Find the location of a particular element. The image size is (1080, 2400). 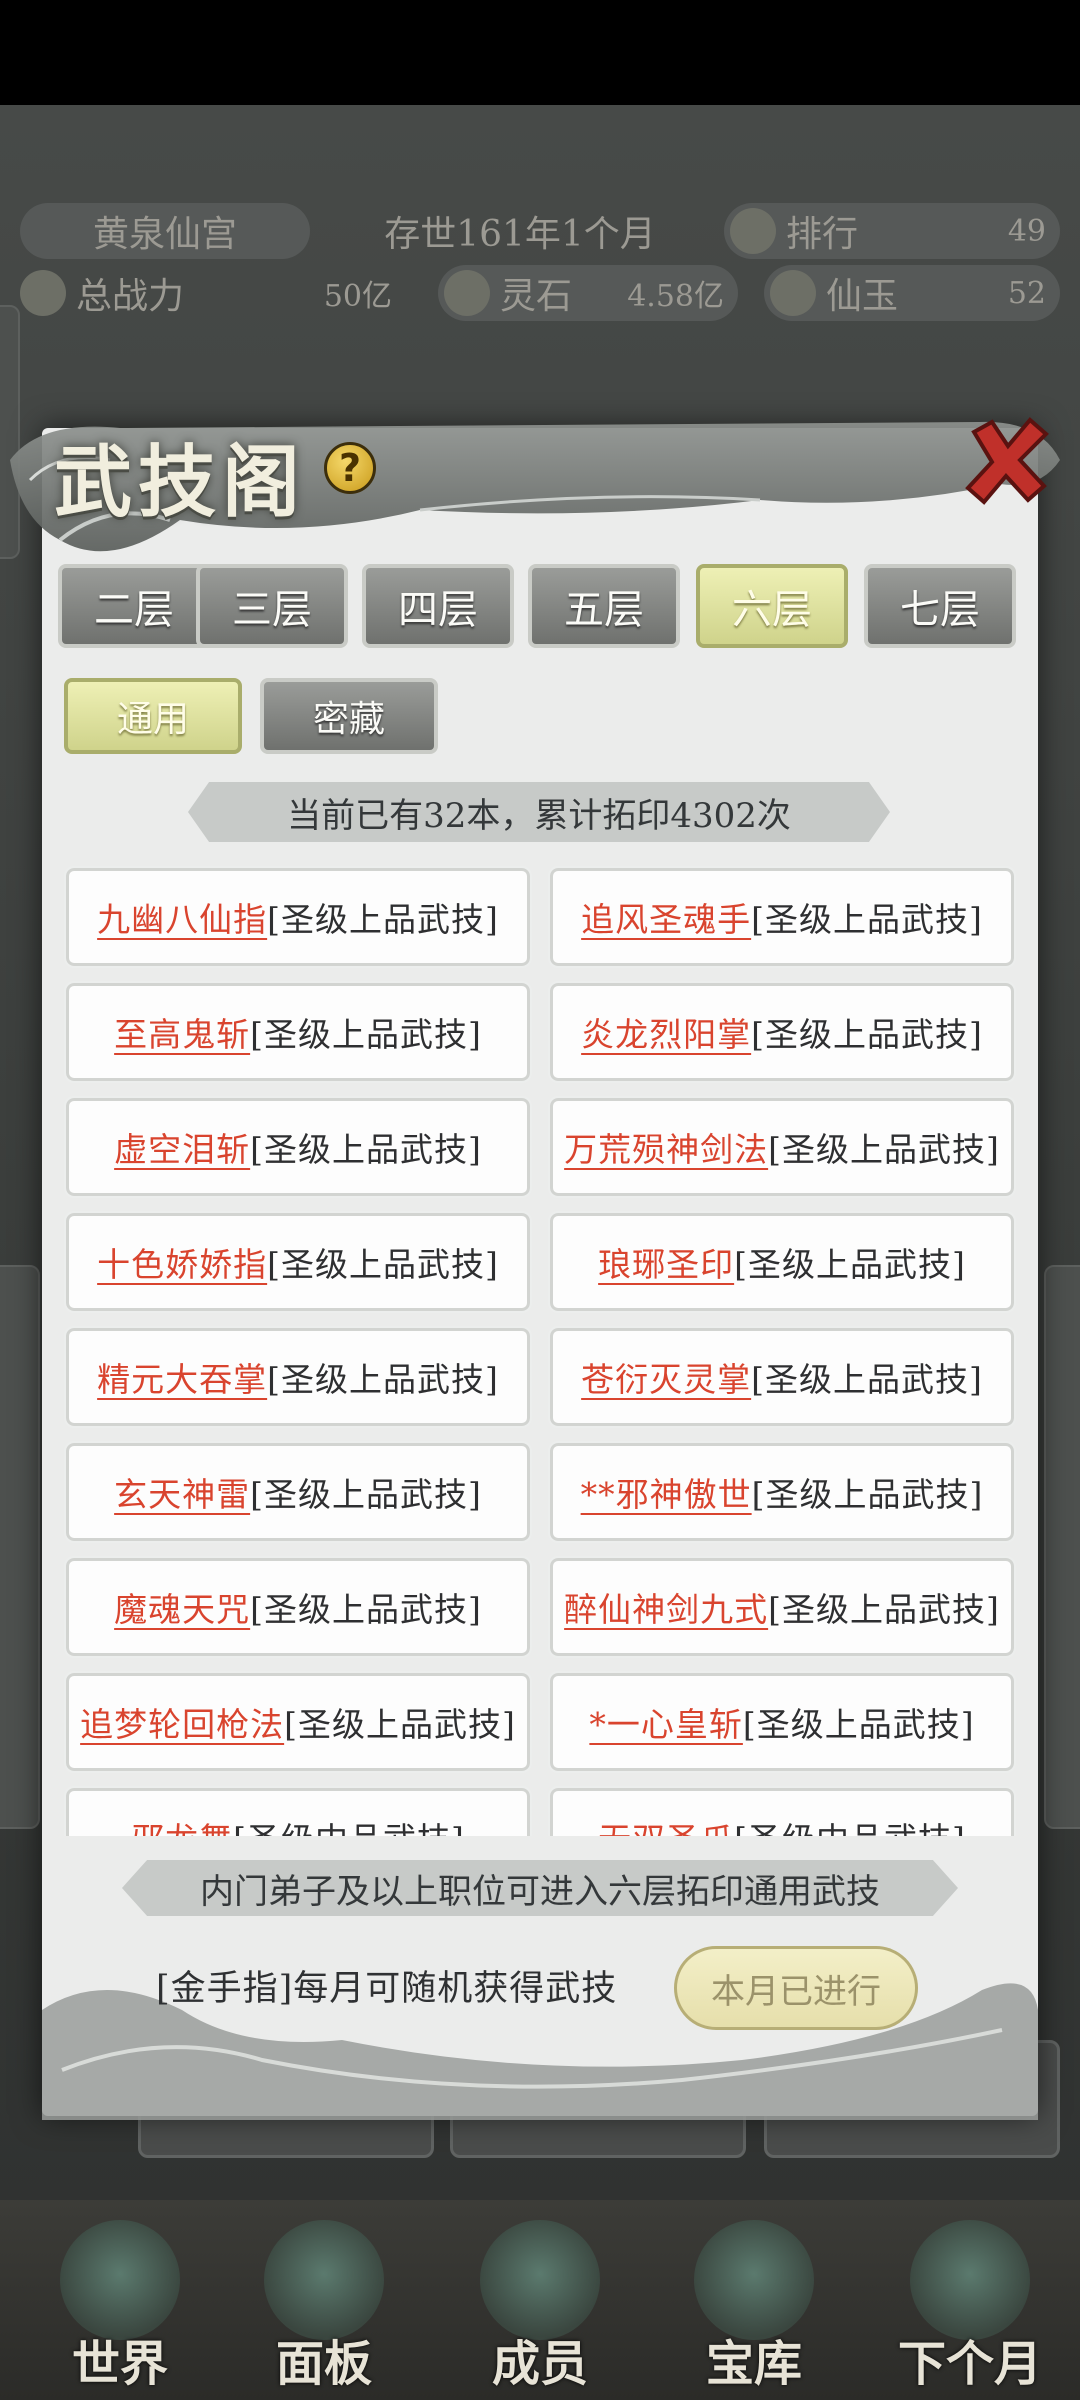

panel-icon is located at coordinates (324, 2280).